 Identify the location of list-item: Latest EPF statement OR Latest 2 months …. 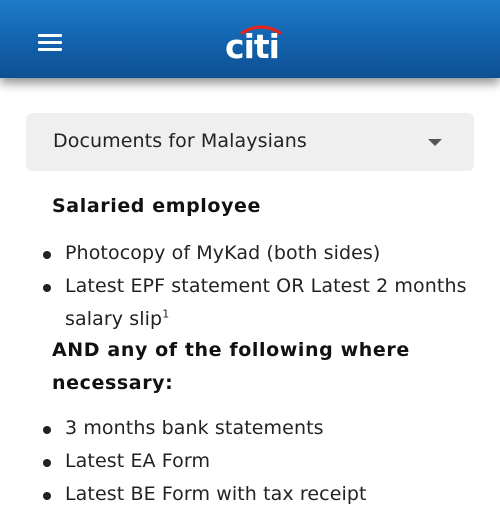
(258, 303).